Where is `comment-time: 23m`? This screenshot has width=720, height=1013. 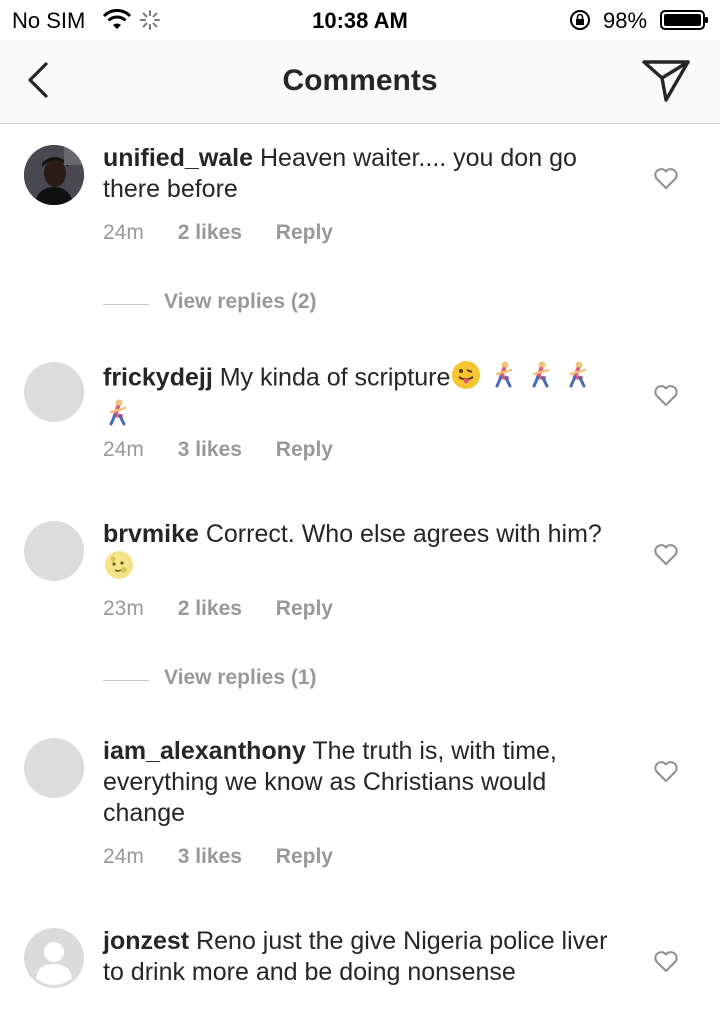
comment-time: 23m is located at coordinates (123, 608).